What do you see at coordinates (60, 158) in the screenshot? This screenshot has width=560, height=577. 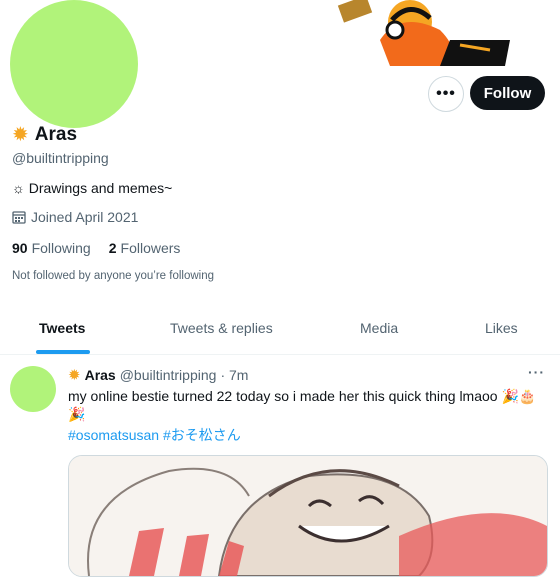 I see `profile-handle: @builtintripping` at bounding box center [60, 158].